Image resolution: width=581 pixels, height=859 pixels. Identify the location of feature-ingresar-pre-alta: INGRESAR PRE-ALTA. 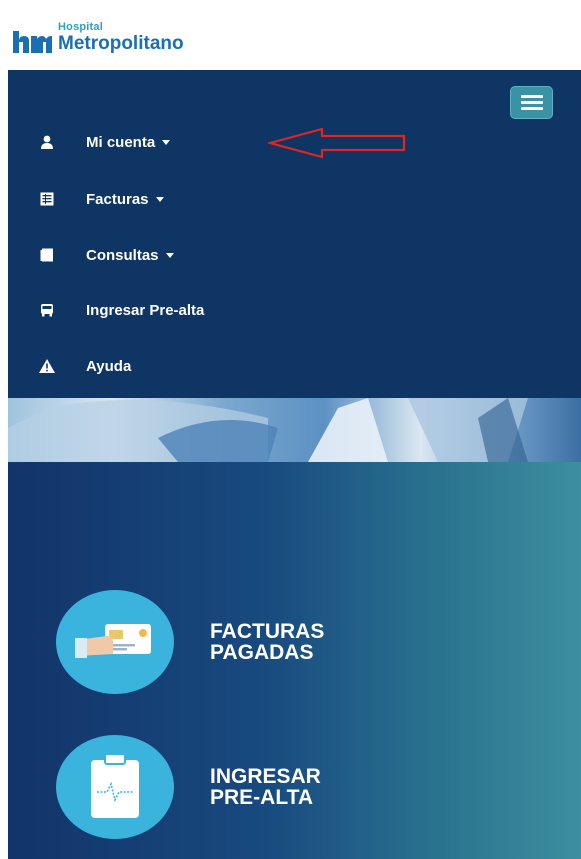
(188, 787).